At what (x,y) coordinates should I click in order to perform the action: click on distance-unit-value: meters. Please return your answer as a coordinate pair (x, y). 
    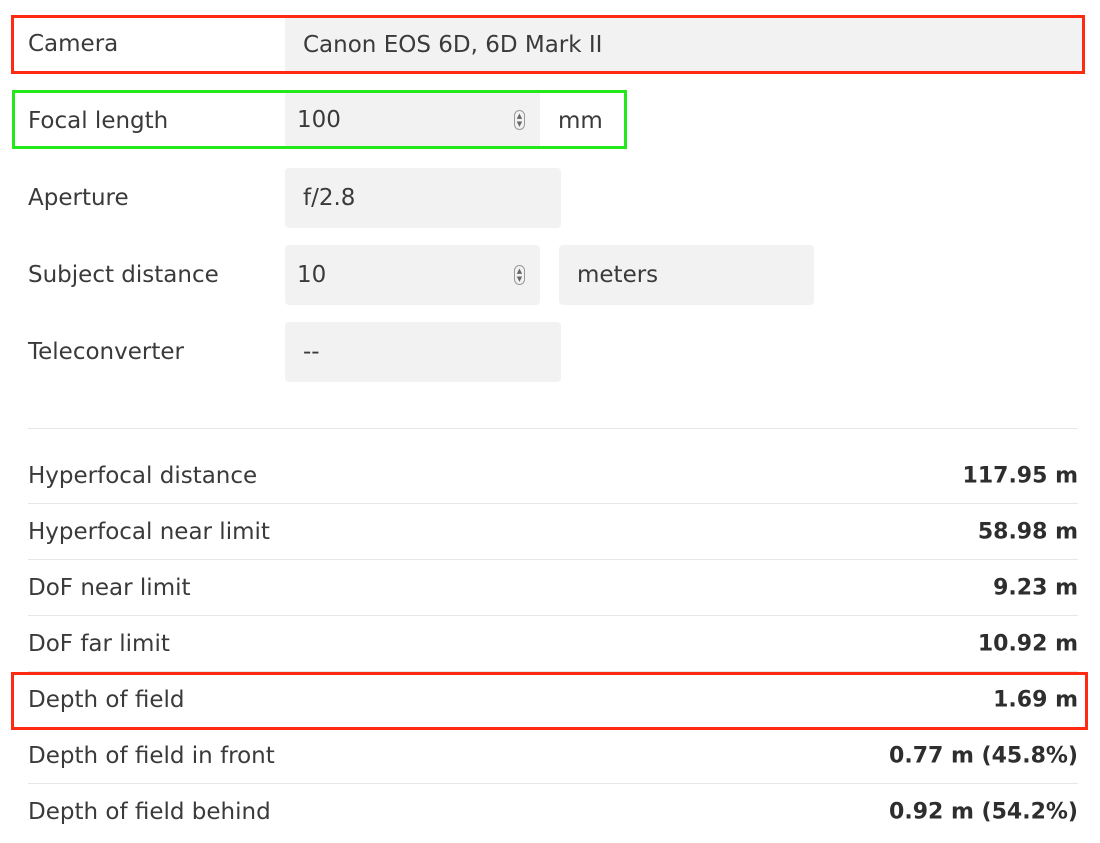
    Looking at the image, I should click on (618, 275).